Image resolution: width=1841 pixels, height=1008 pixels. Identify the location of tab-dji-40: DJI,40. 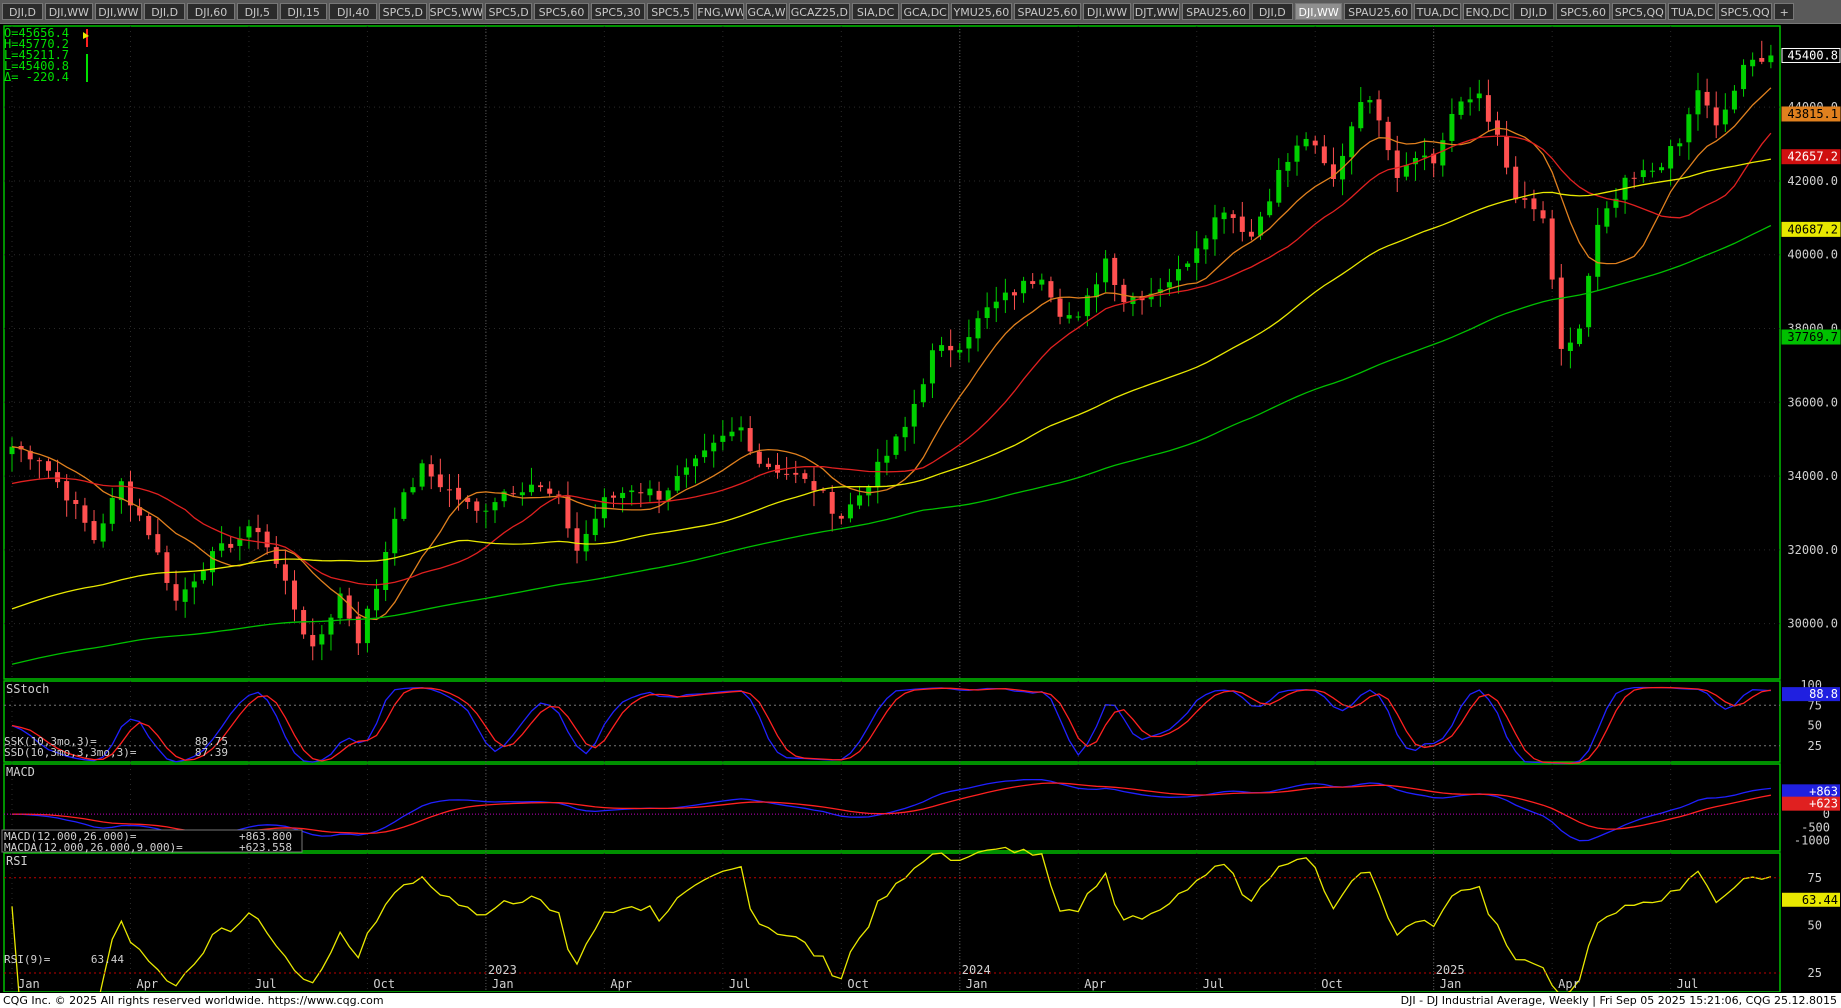
(353, 11).